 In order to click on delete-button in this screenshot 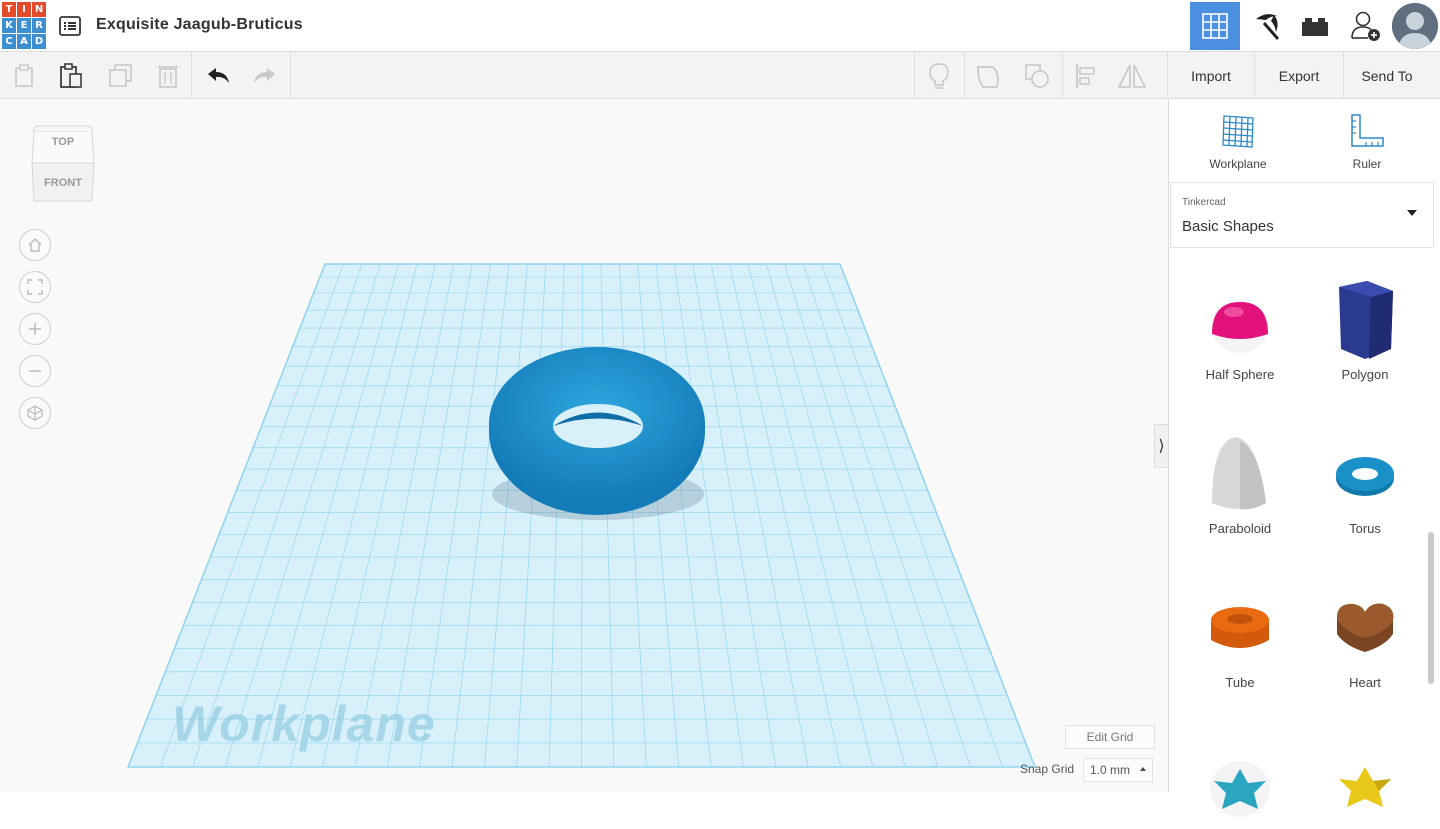, I will do `click(168, 76)`.